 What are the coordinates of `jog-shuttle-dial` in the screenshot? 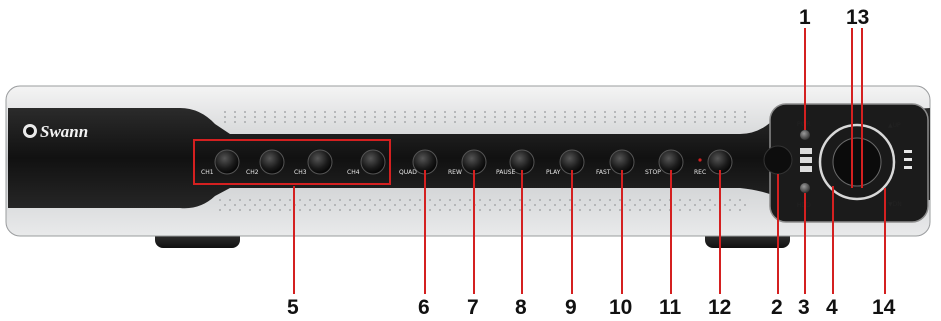 It's located at (857, 162).